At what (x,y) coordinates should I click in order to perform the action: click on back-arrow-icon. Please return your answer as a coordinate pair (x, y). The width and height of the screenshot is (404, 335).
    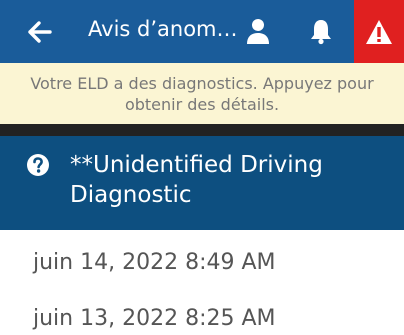
    Looking at the image, I should click on (40, 32).